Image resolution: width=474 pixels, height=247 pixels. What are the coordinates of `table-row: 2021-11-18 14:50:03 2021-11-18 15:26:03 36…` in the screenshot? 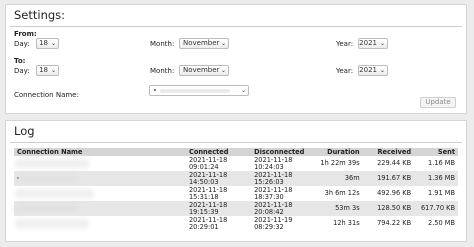 It's located at (236, 178).